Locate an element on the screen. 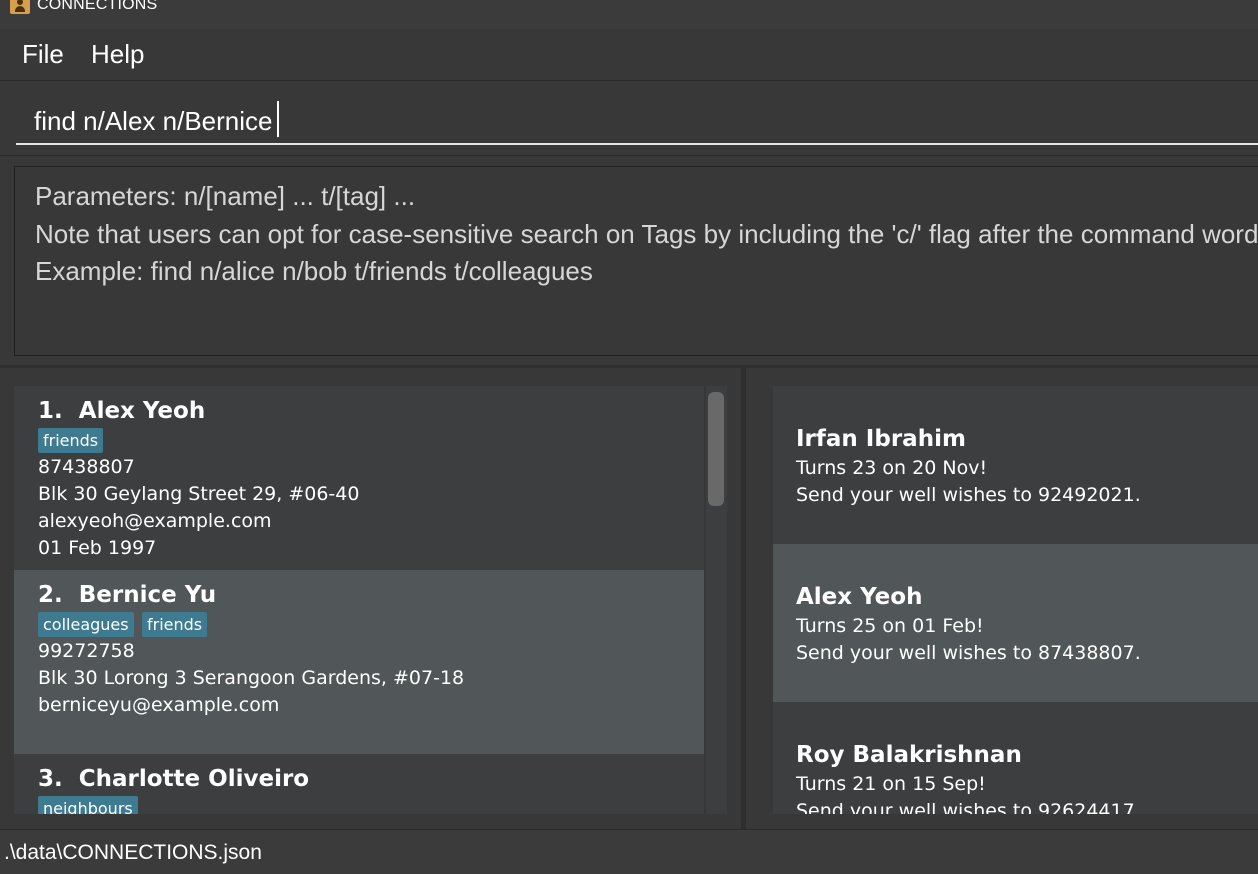  panel-separator is located at coordinates (629, 366).